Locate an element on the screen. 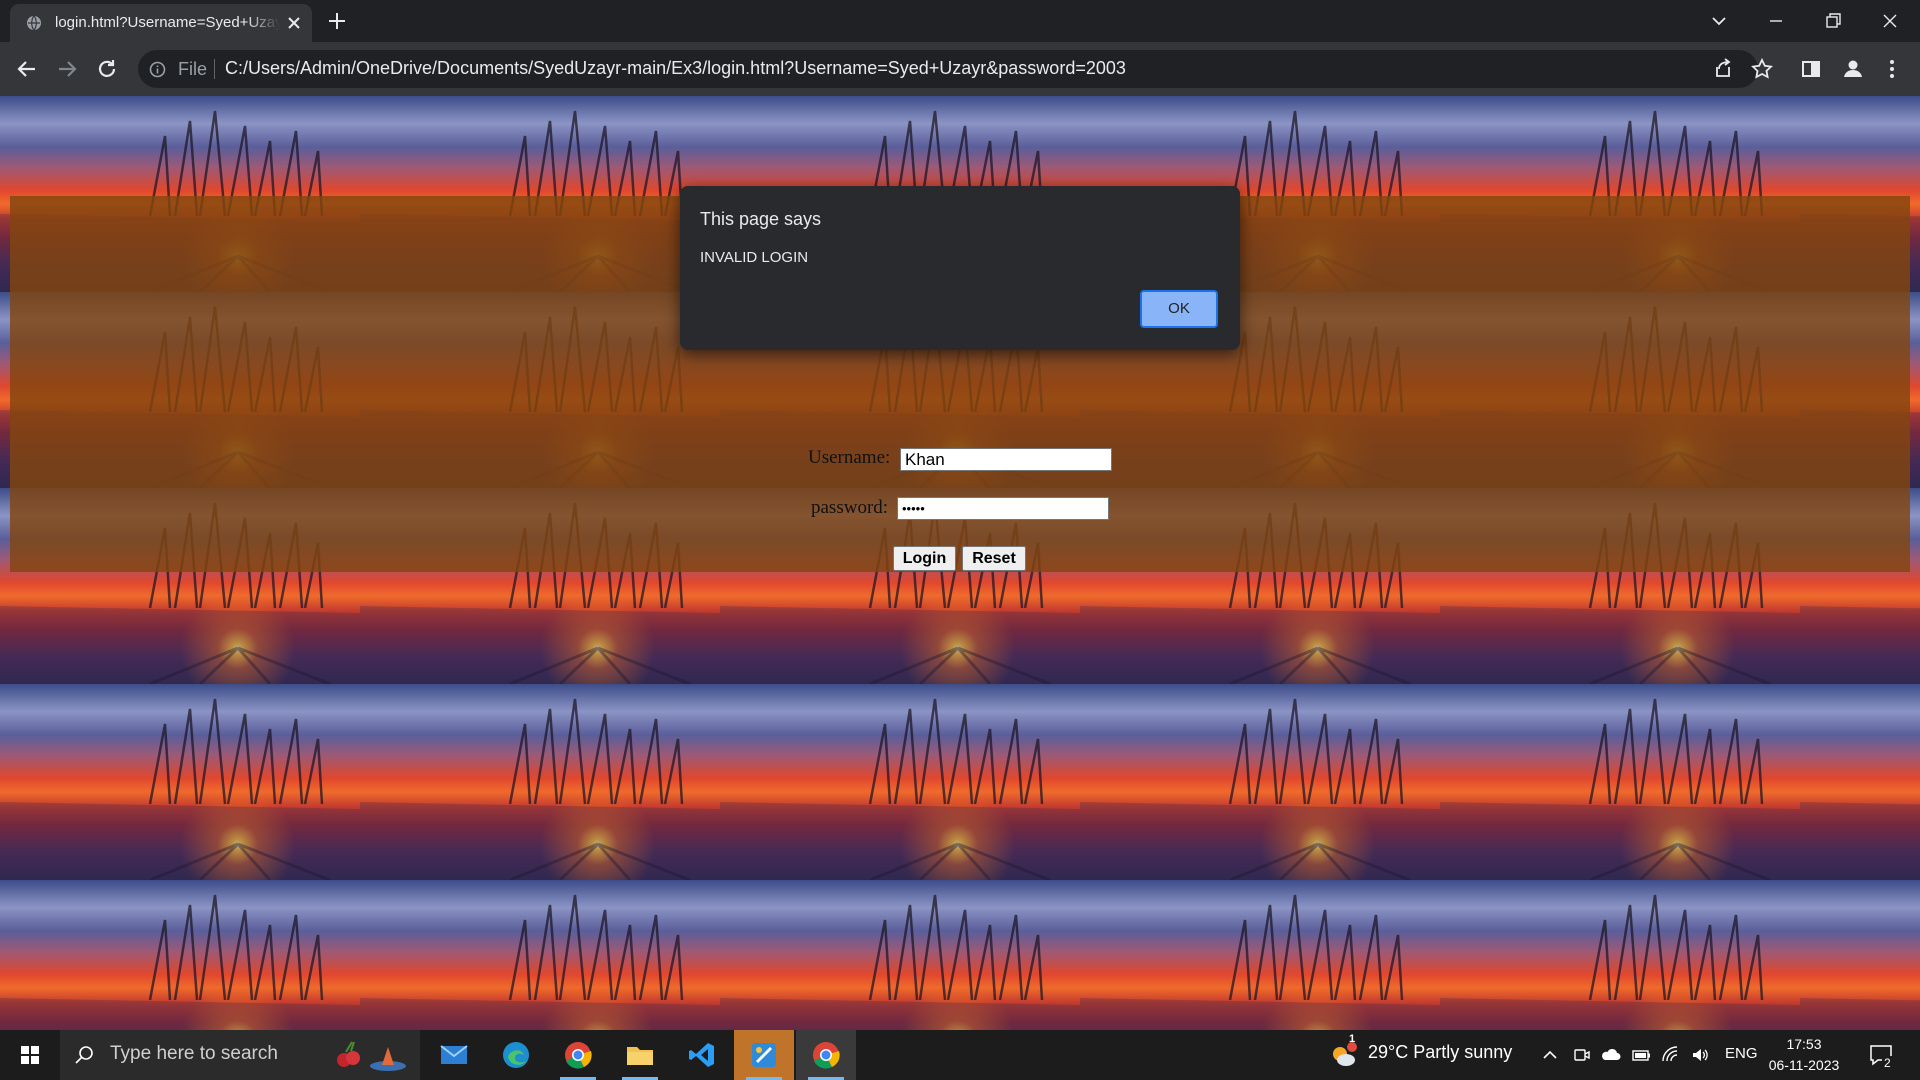 Image resolution: width=1920 pixels, height=1080 pixels. back-arrow-icon is located at coordinates (27, 69).